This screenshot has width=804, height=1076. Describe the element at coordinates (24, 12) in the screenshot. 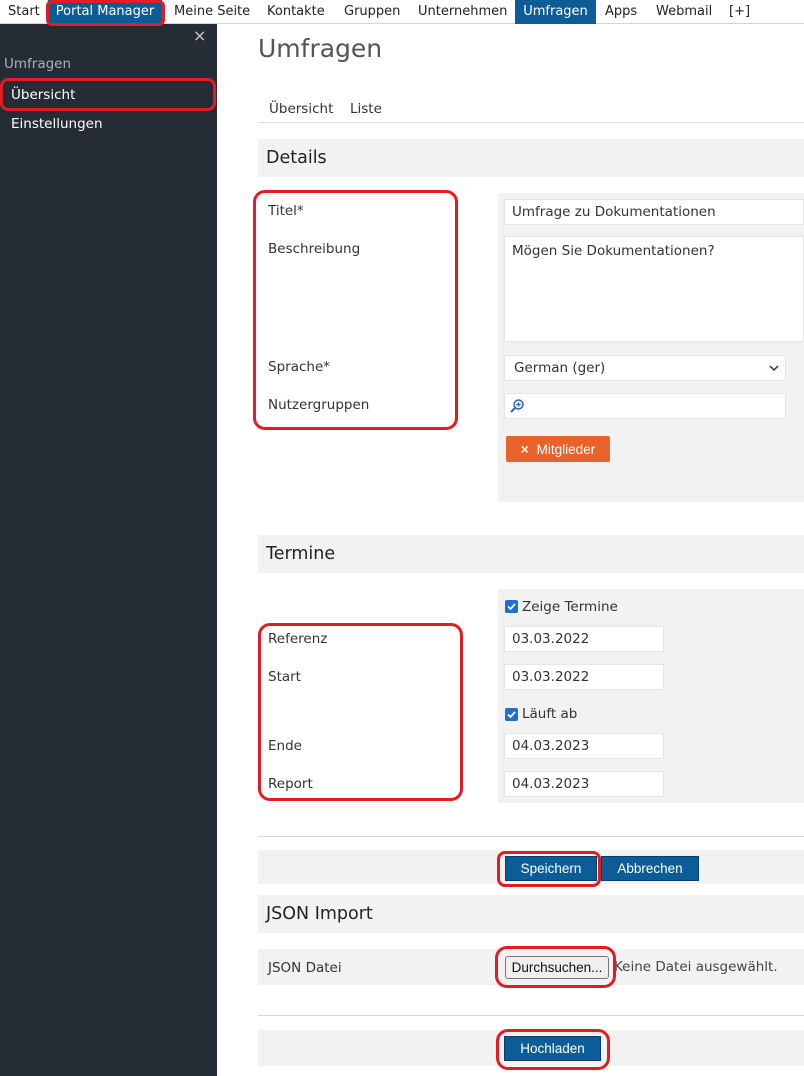

I see `nav-start: Start` at that location.